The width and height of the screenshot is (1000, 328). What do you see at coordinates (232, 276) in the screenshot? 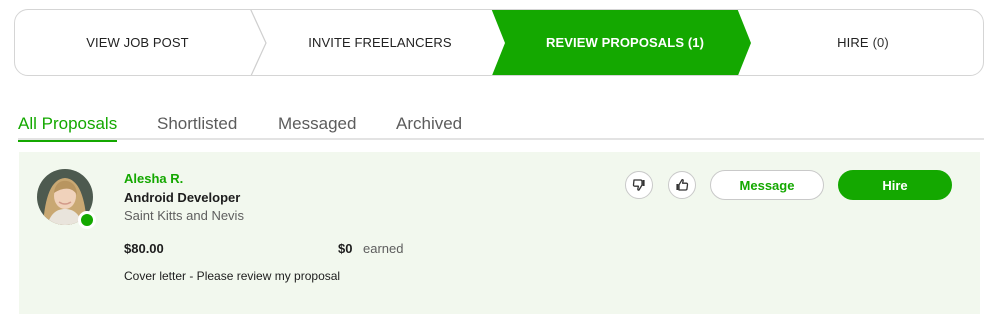
I see `cover-letter: Cover letter - Please review my proposal` at bounding box center [232, 276].